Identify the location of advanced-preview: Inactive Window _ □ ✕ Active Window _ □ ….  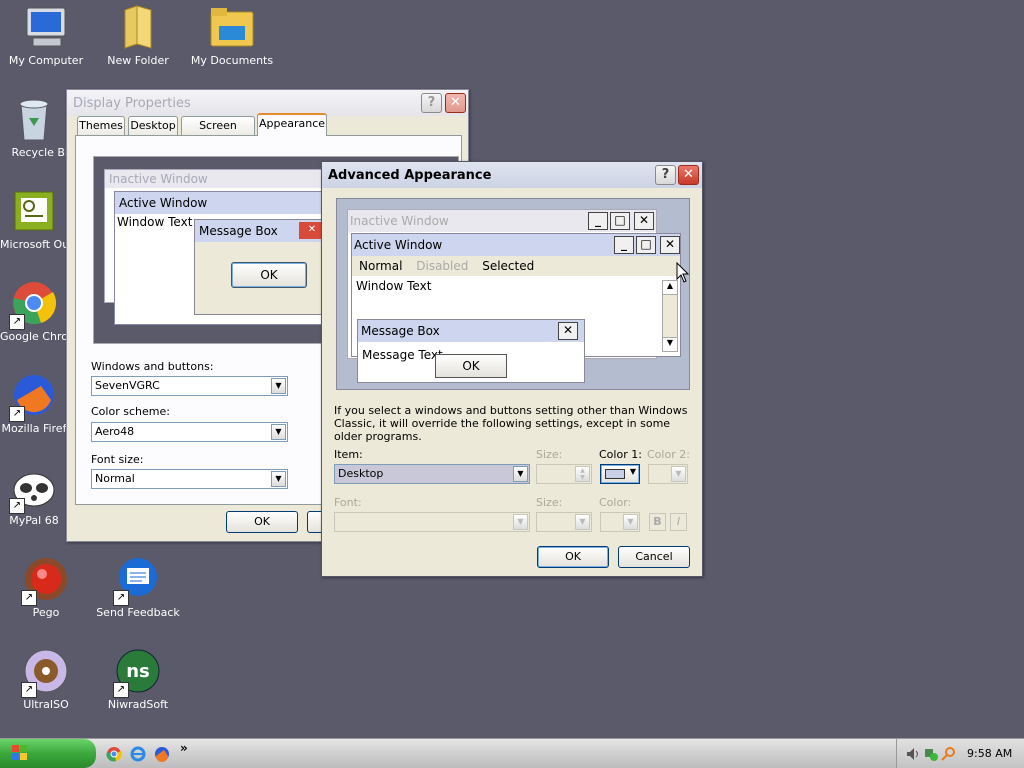
(513, 294).